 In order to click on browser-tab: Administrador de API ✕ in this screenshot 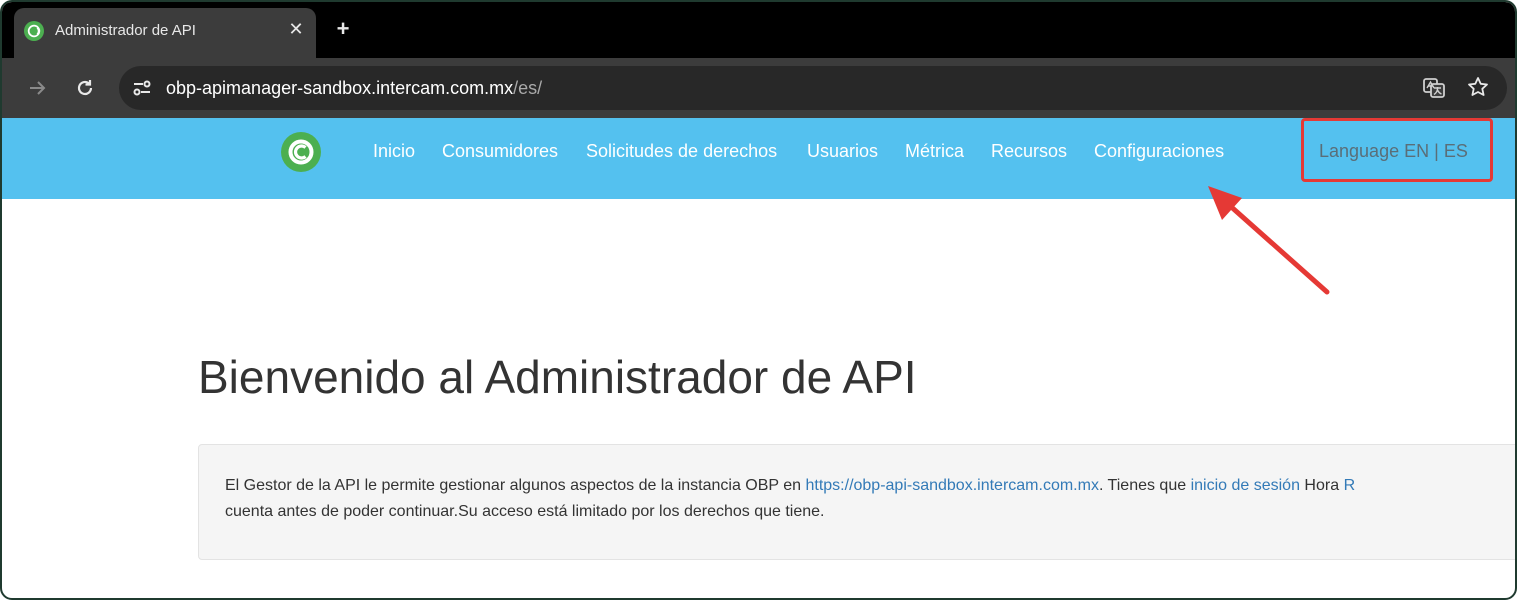, I will do `click(165, 33)`.